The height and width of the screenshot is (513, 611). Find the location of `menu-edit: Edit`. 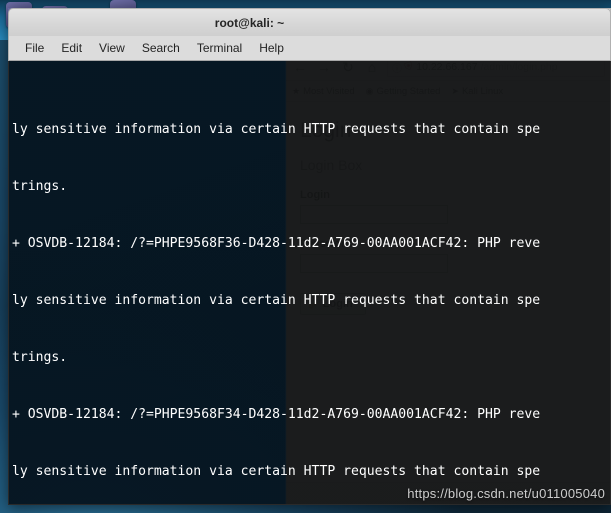

menu-edit: Edit is located at coordinates (71, 48).